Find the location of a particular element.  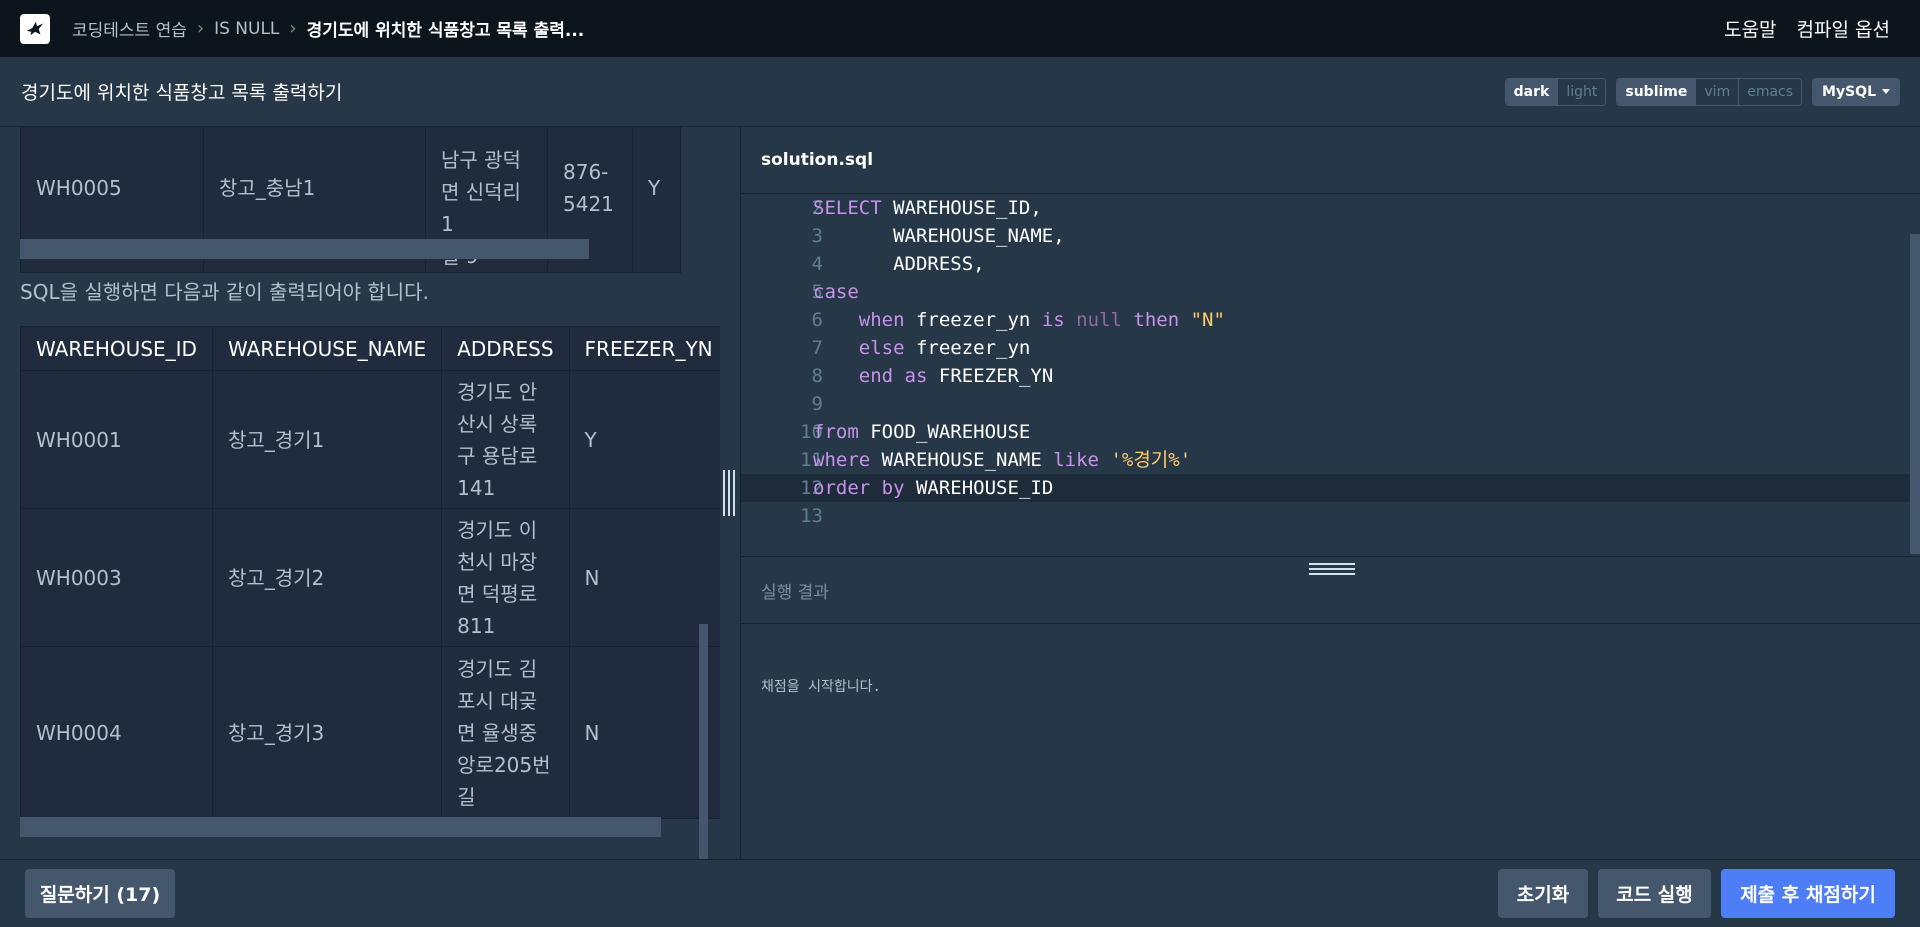

run-code-button: 코드 실행 is located at coordinates (1654, 893).